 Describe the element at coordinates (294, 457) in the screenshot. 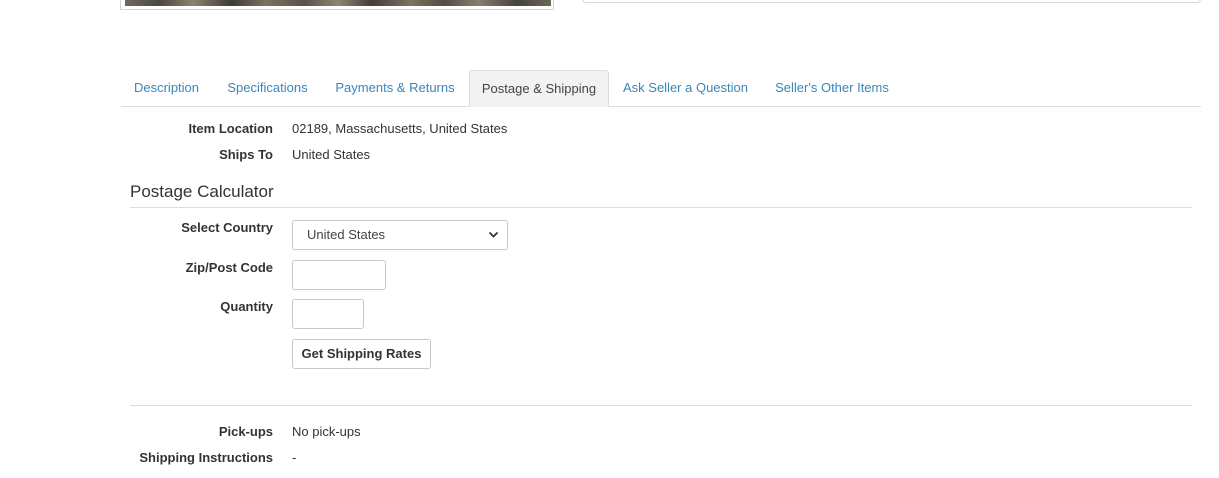

I see `shipping-instructions-value: -` at that location.